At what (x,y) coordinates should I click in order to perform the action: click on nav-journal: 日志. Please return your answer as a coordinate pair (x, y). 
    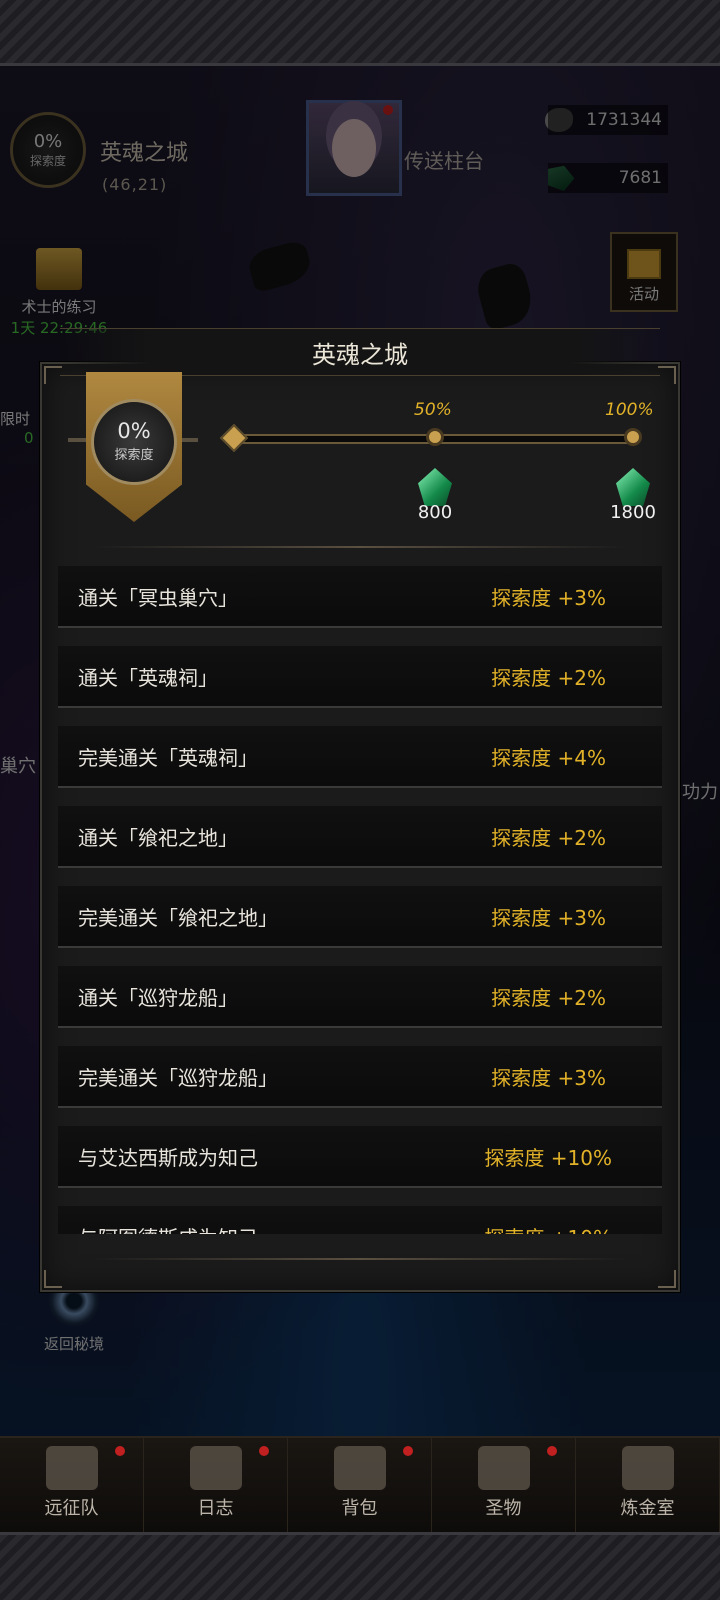
    Looking at the image, I should click on (216, 1485).